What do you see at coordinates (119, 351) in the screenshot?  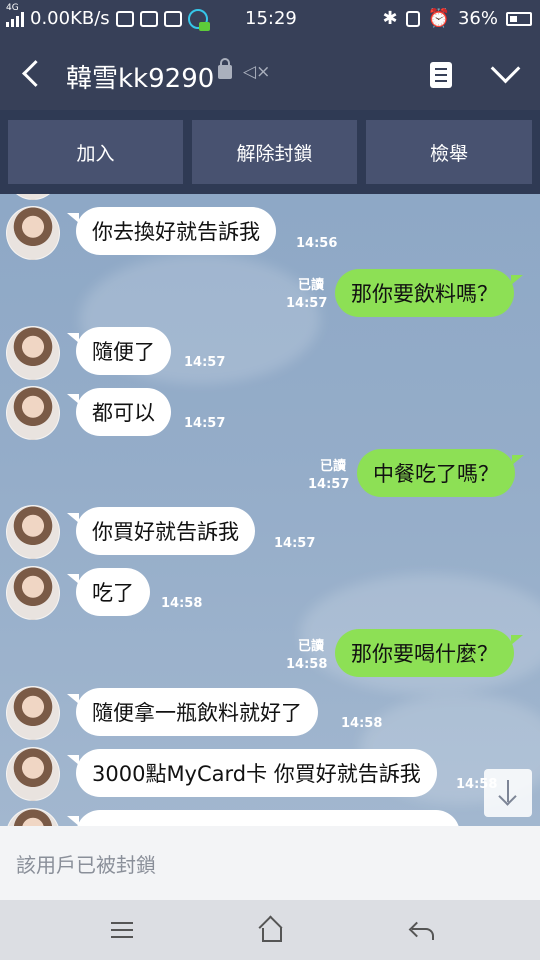 I see `message-bubble-incoming: 隨便了` at bounding box center [119, 351].